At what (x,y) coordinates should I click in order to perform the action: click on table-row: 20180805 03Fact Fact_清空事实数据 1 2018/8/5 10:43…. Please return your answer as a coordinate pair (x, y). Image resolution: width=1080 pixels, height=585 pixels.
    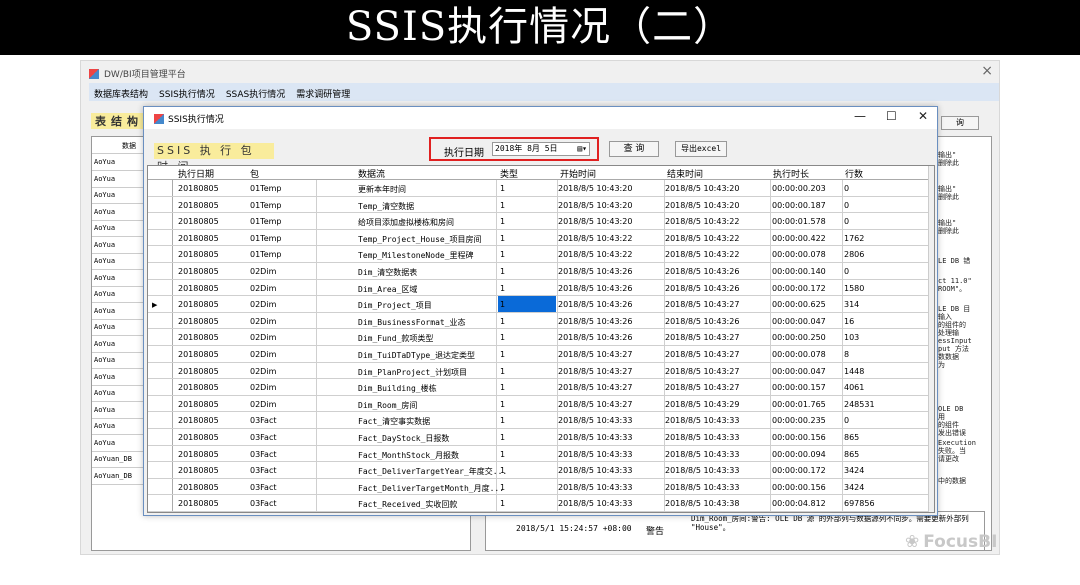
    Looking at the image, I should click on (538, 420).